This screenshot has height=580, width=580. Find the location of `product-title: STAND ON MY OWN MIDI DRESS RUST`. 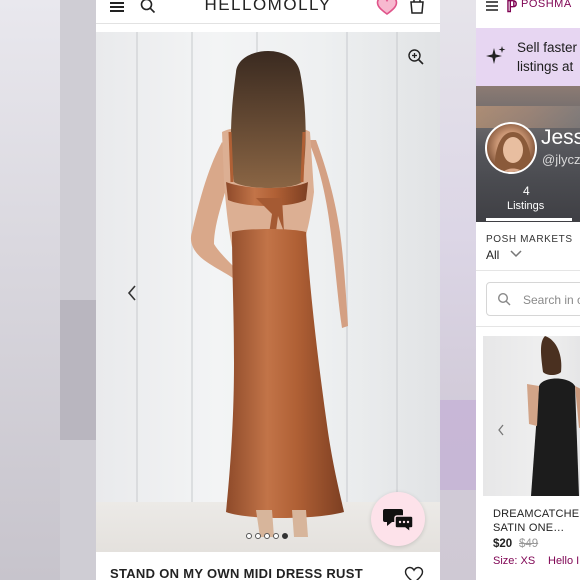

product-title: STAND ON MY OWN MIDI DRESS RUST is located at coordinates (236, 573).